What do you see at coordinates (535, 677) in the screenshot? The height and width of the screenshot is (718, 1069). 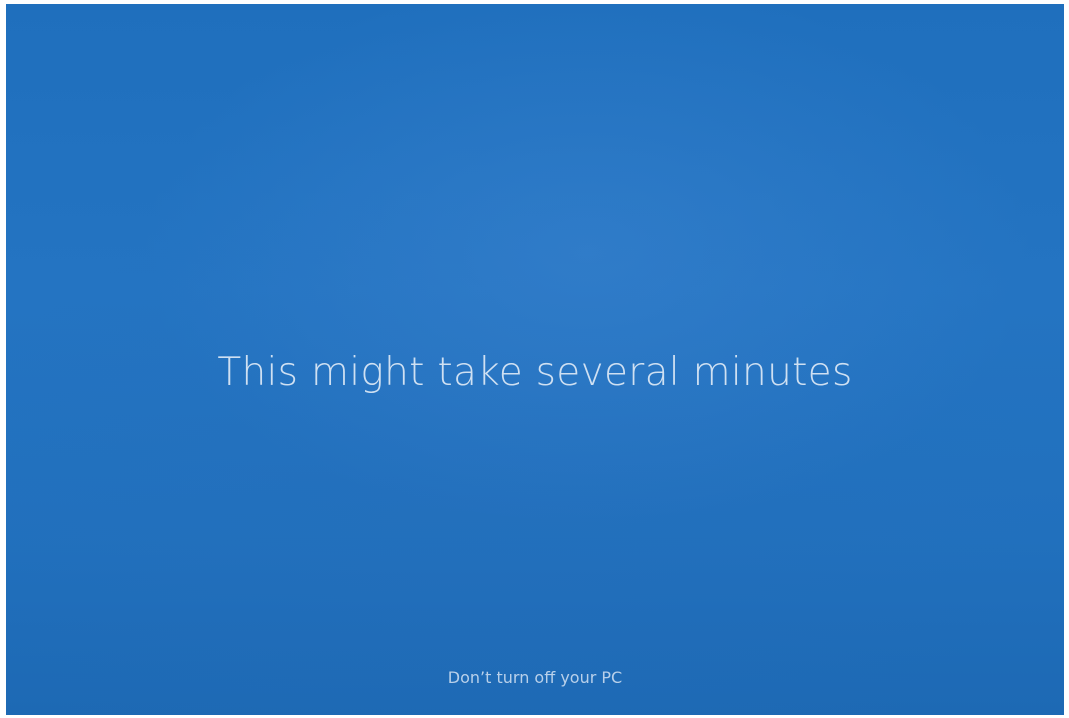 I see `footer-warning-message: Don’t turn off your PC` at bounding box center [535, 677].